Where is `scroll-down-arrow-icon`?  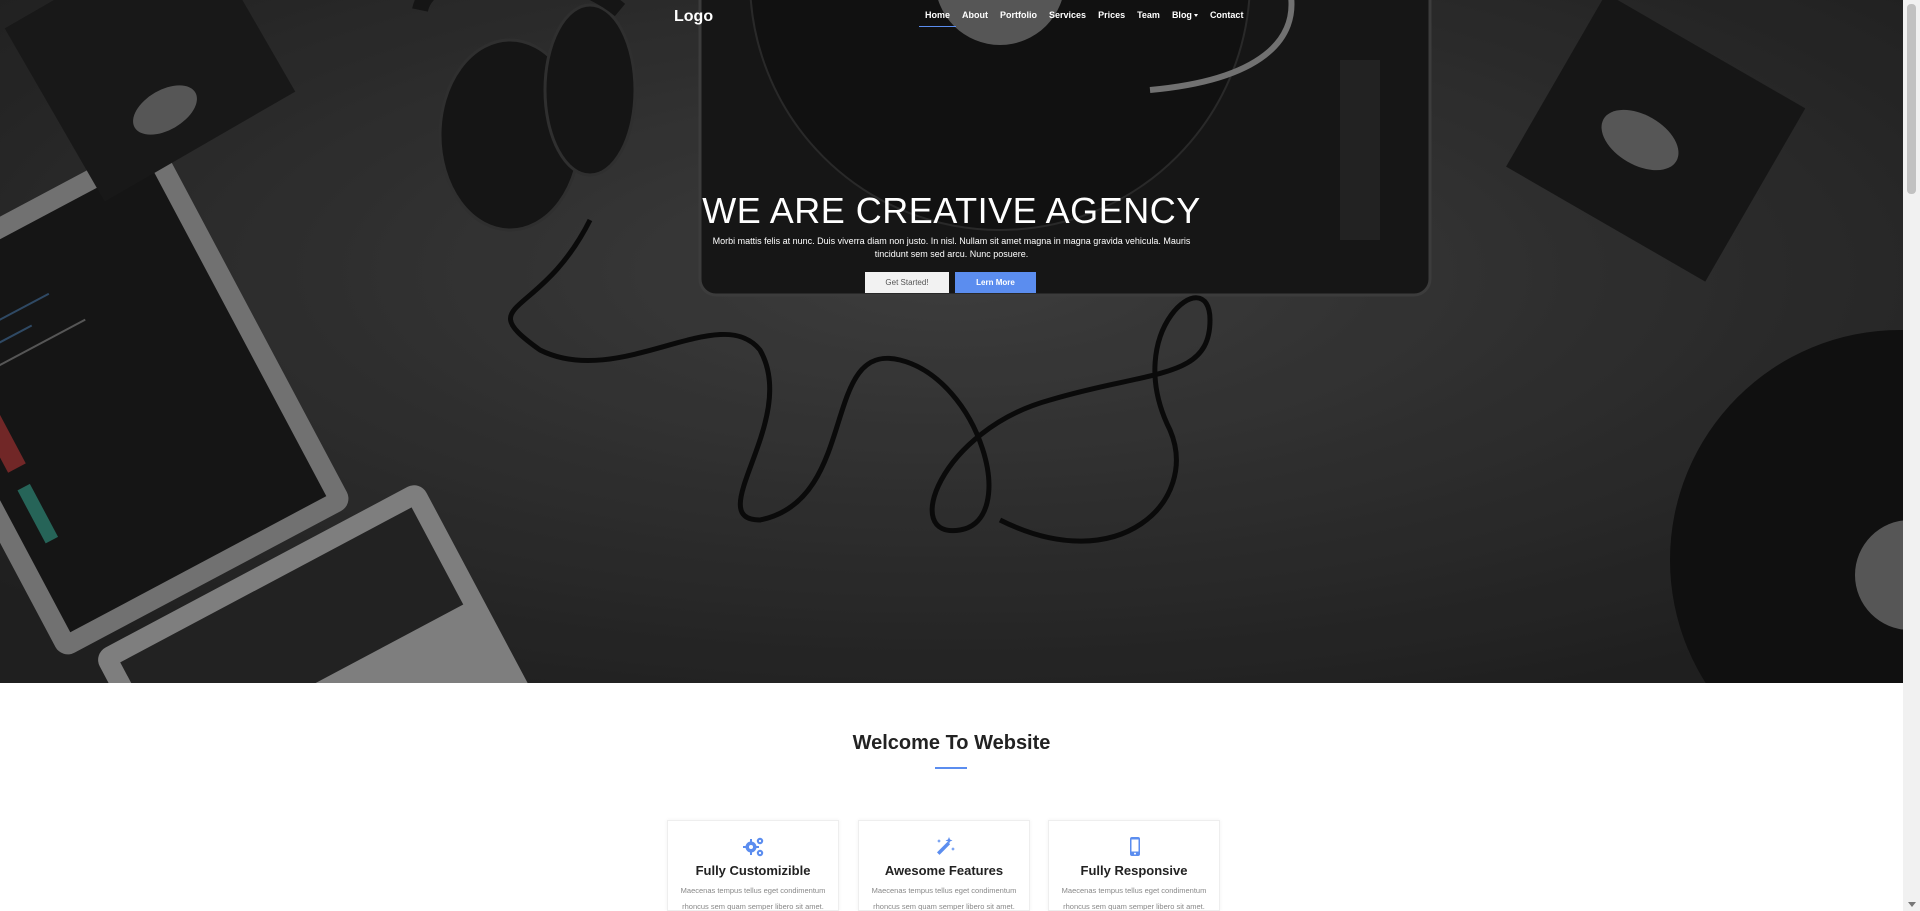 scroll-down-arrow-icon is located at coordinates (1912, 904).